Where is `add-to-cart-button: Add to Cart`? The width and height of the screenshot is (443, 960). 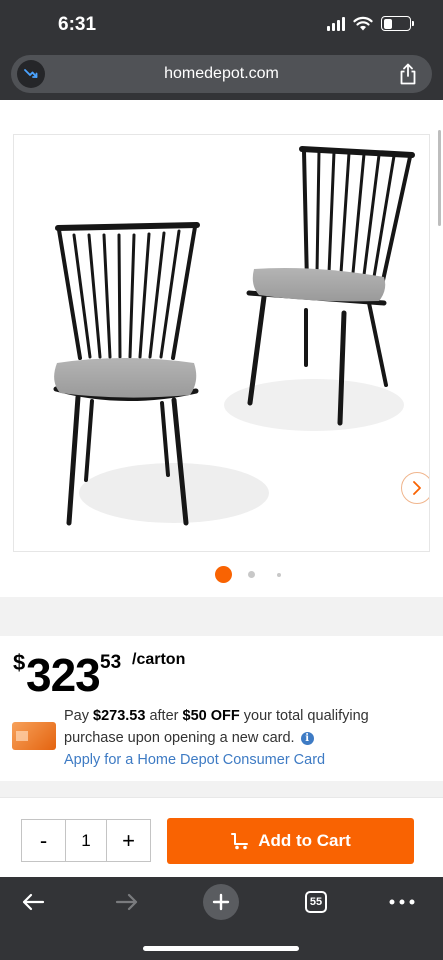
add-to-cart-button: Add to Cart is located at coordinates (290, 841).